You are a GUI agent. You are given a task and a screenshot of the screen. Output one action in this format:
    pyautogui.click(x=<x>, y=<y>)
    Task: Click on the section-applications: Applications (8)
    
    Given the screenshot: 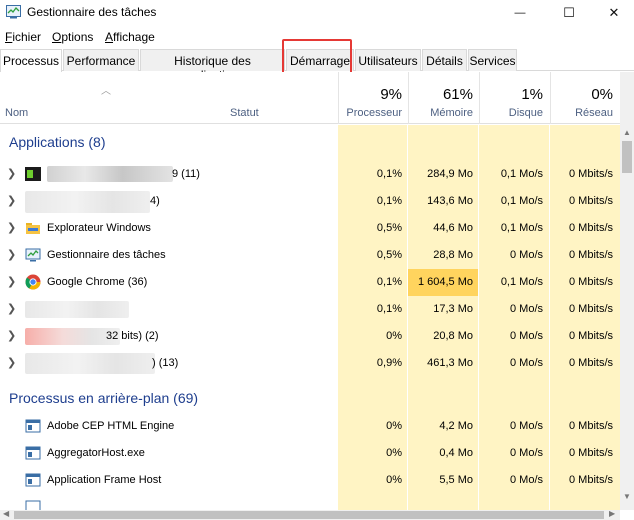 What is the action you would take?
    pyautogui.click(x=310, y=141)
    